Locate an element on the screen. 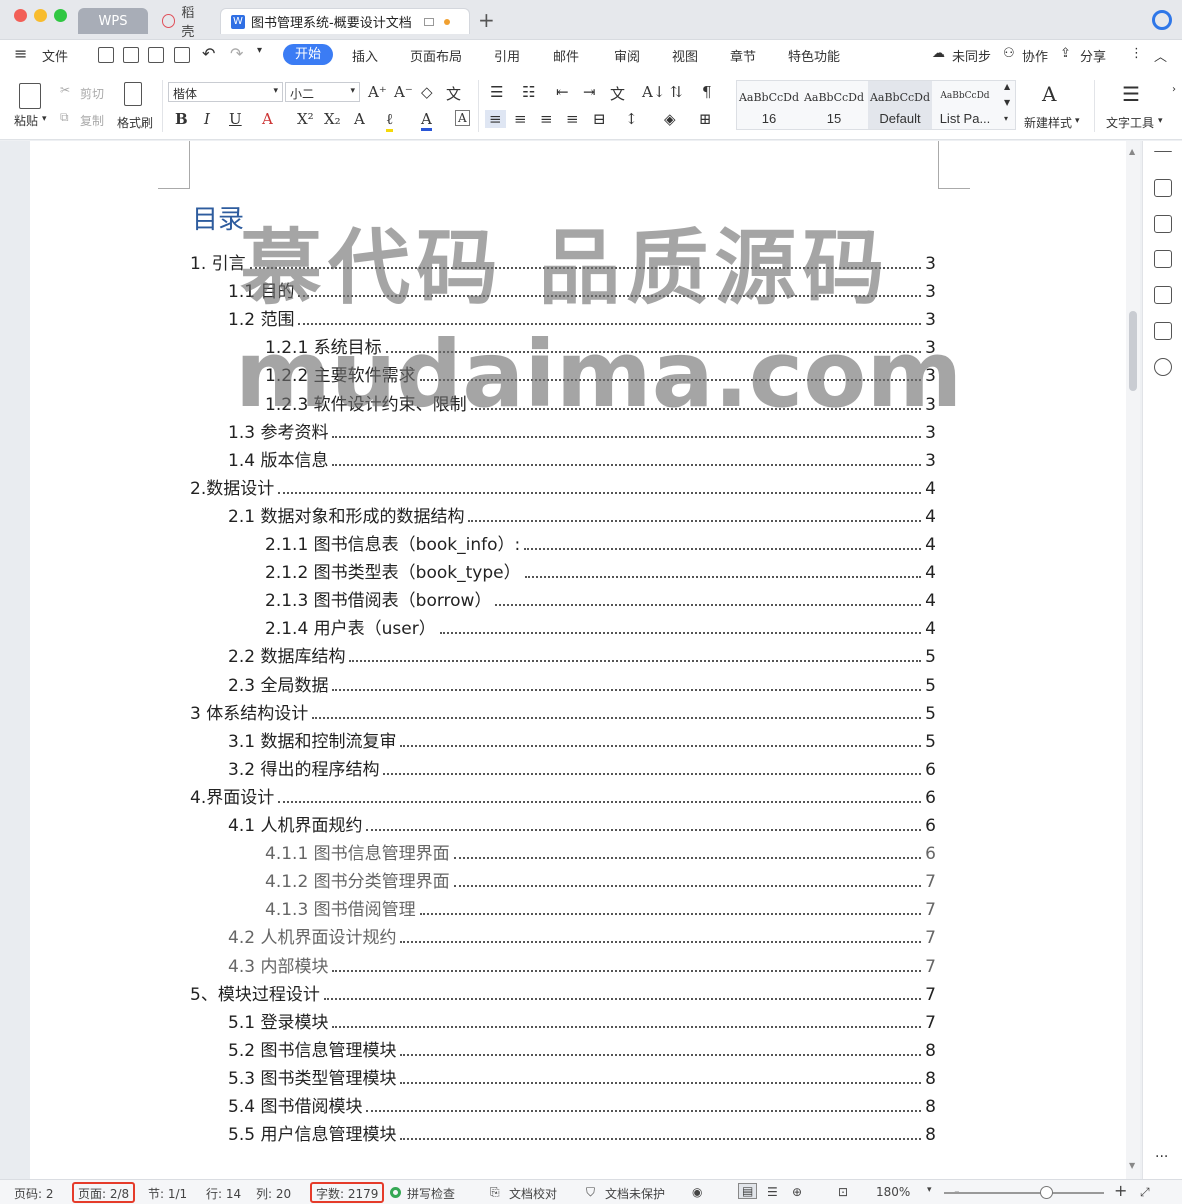 The width and height of the screenshot is (1182, 1204). cloud-sync-icon: ☁ is located at coordinates (938, 53).